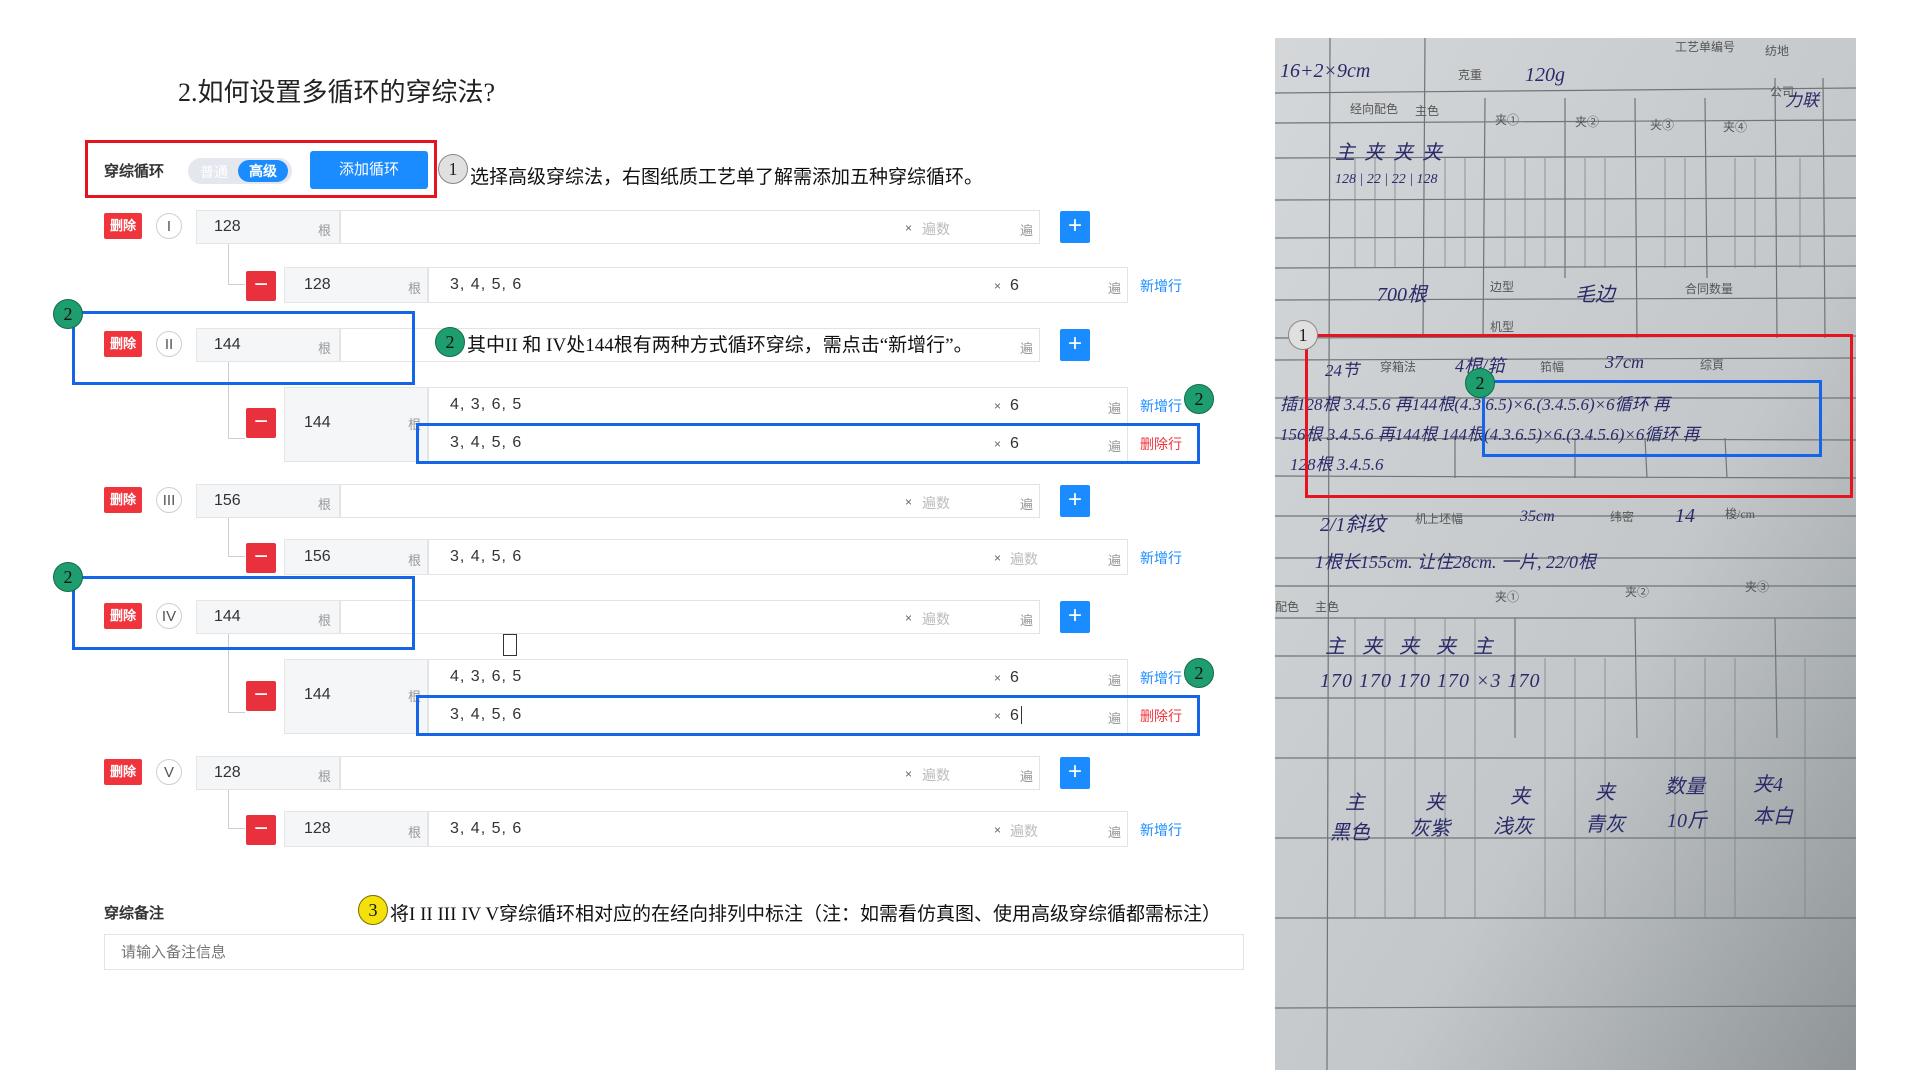 This screenshot has height=1080, width=1920. What do you see at coordinates (1735, 127) in the screenshot?
I see `sheet-printed-label: 夹④` at bounding box center [1735, 127].